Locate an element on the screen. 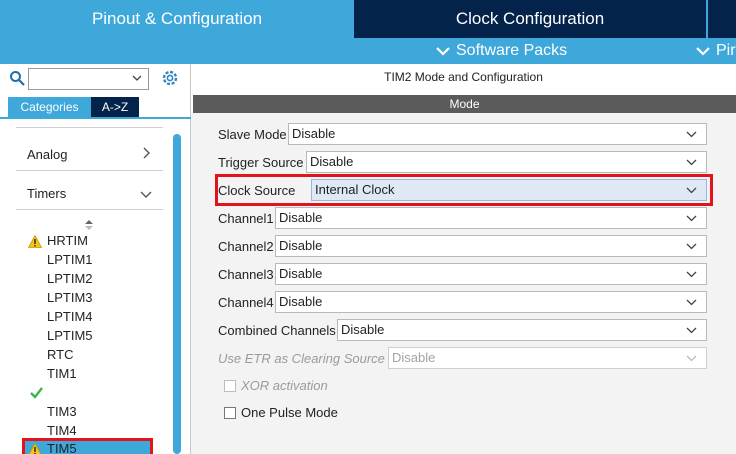 The image size is (736, 454). trigger-source-select: Disable is located at coordinates (506, 162).